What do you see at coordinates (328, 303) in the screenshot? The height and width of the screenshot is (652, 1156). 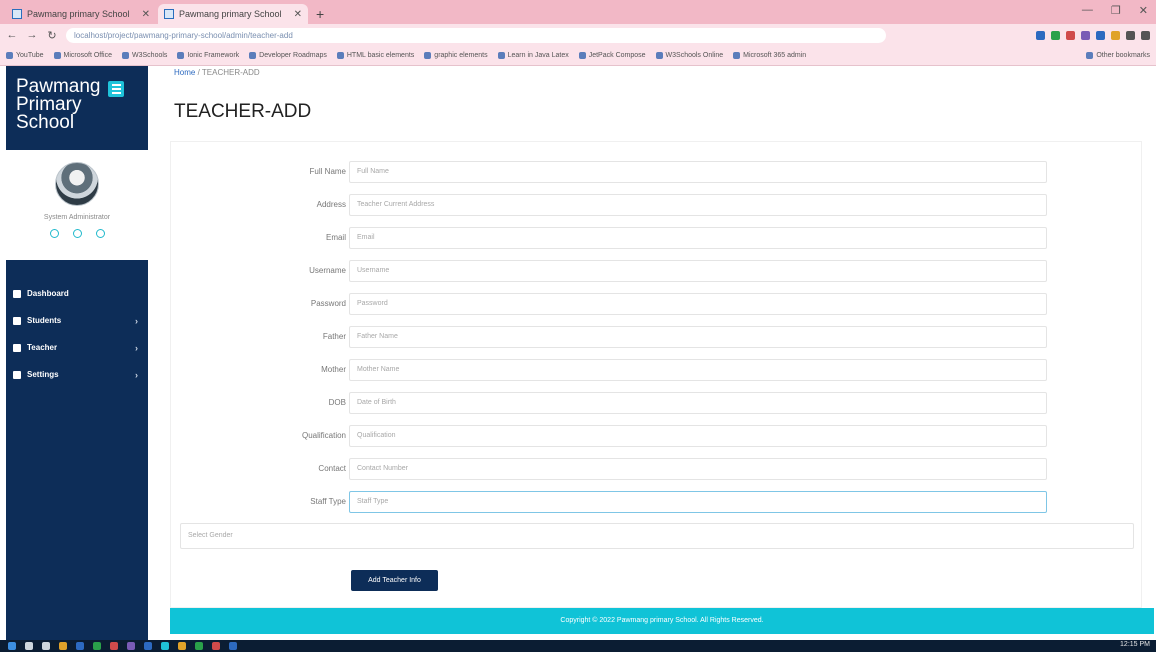 I see `field-label: Password` at bounding box center [328, 303].